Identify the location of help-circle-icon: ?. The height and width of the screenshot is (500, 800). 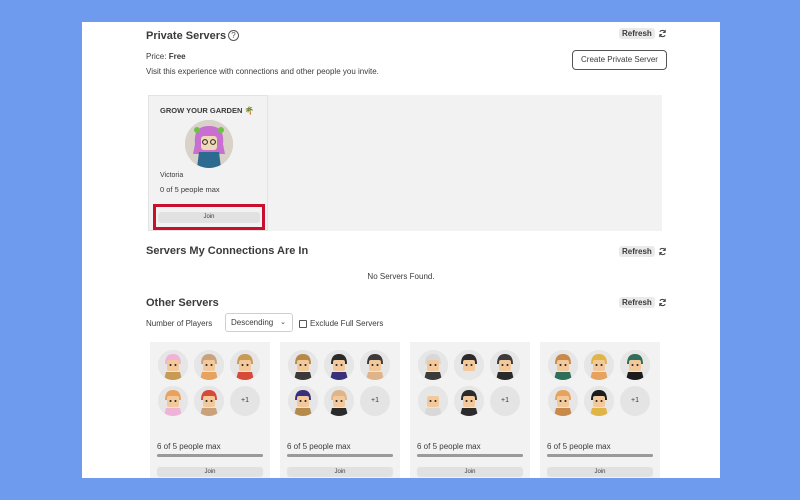
(233, 35).